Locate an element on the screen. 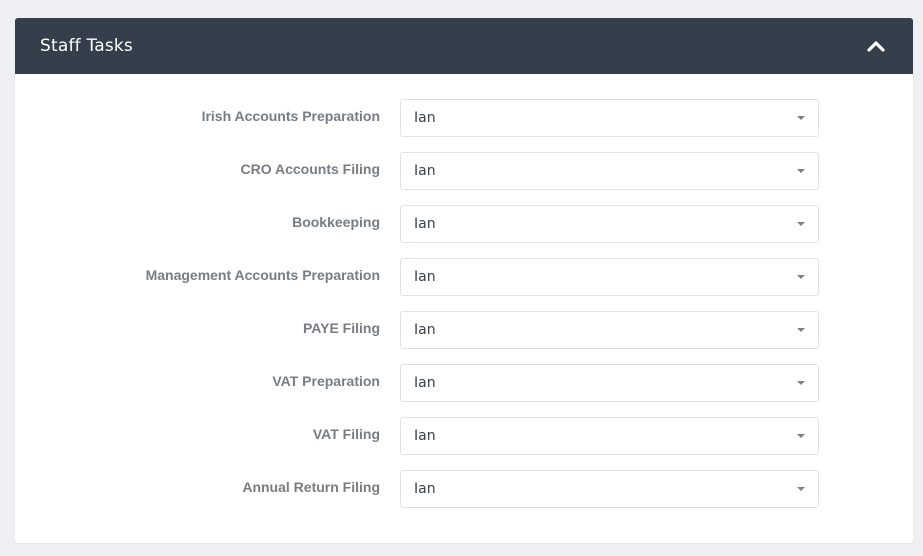  task-row-paye-filing: PAYE Filing Ian is located at coordinates (464, 337).